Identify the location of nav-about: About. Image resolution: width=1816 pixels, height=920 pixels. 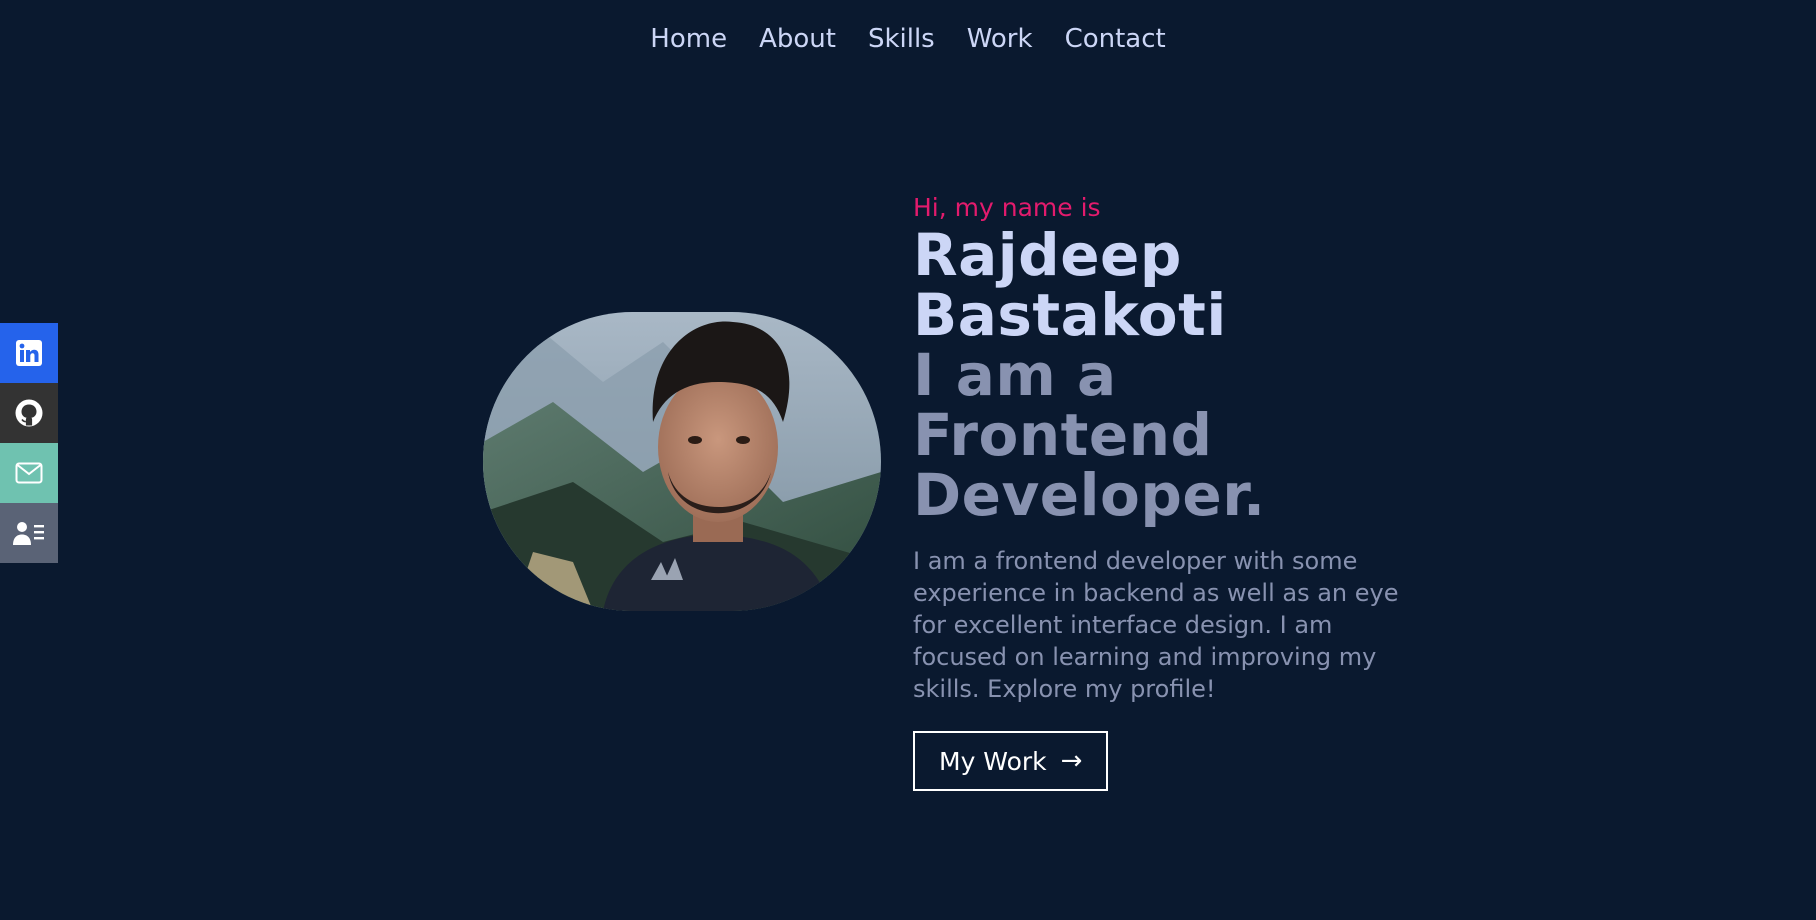
(797, 39).